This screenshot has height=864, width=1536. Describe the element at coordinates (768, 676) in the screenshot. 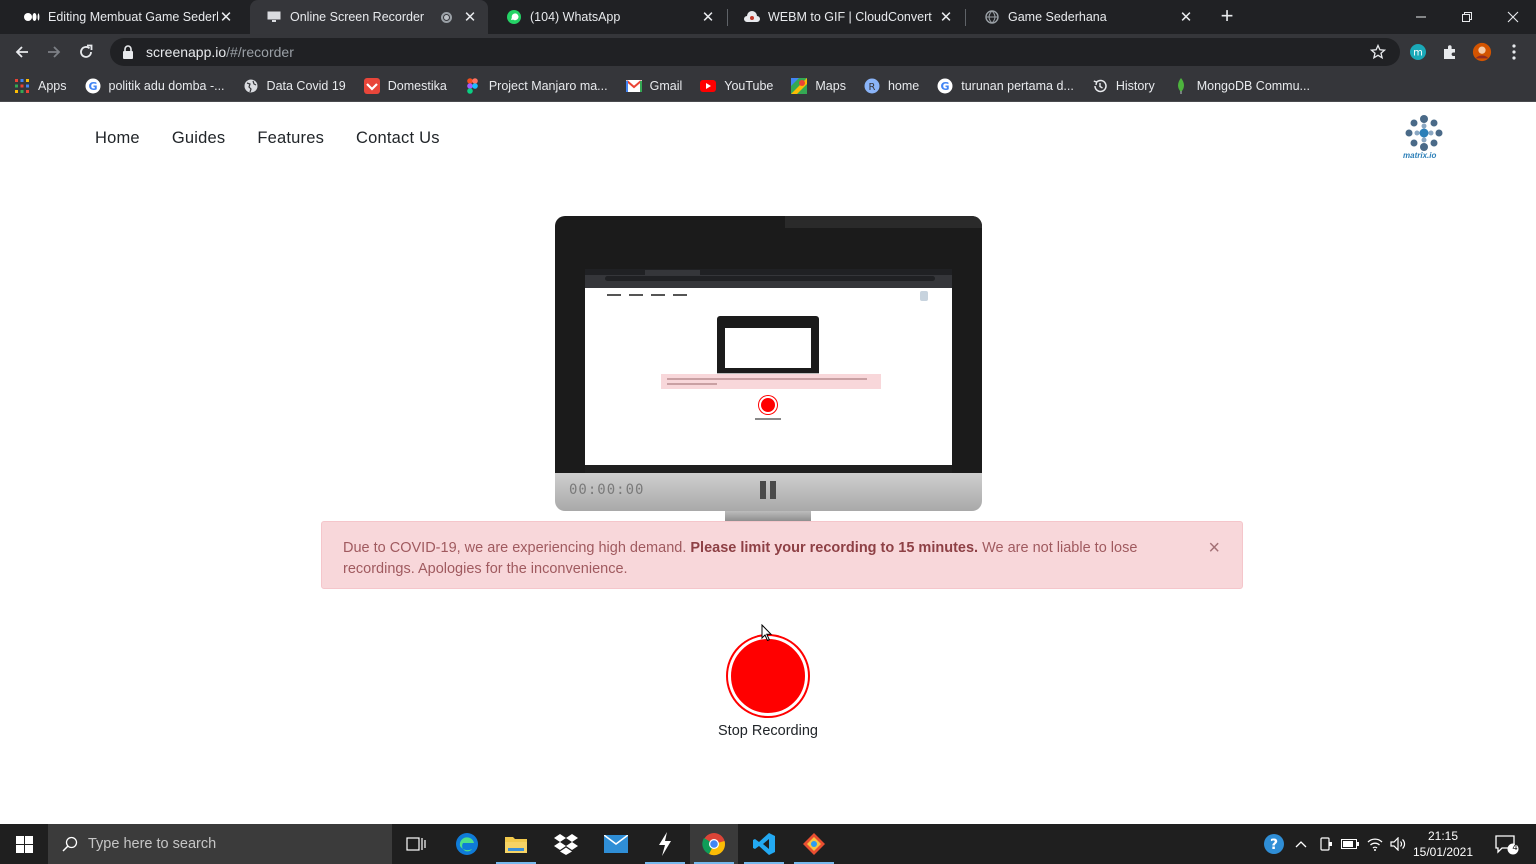

I see `stop-recording-button` at that location.